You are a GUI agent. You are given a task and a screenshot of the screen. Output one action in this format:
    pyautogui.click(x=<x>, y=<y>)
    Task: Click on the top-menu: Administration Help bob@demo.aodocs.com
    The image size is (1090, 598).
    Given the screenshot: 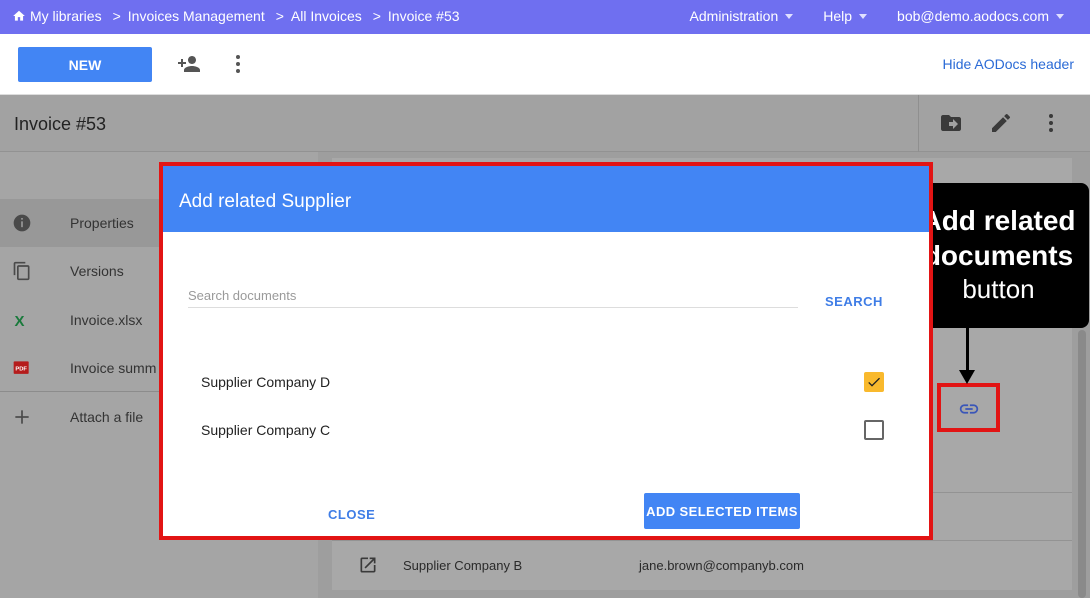 What is the action you would take?
    pyautogui.click(x=862, y=16)
    